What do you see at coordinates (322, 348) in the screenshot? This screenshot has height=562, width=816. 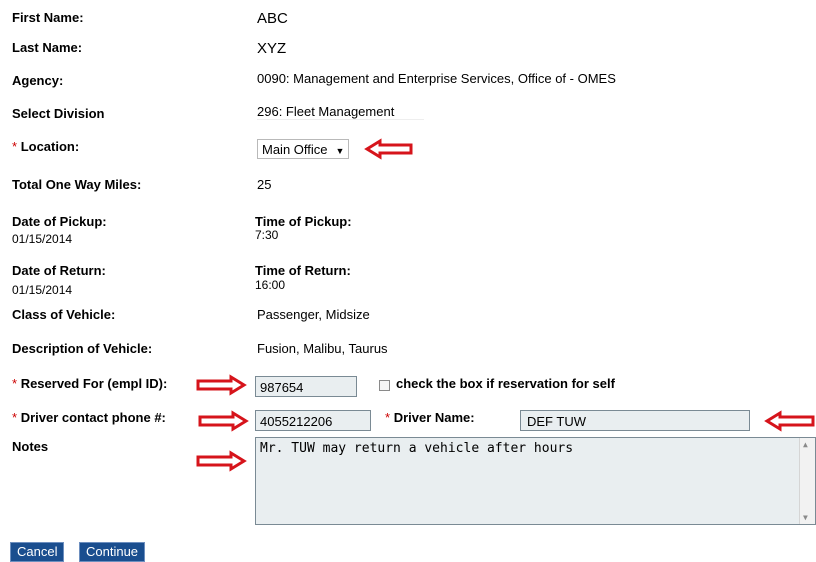 I see `vehicle-desc-value: Fusion, Malibu, Taurus` at bounding box center [322, 348].